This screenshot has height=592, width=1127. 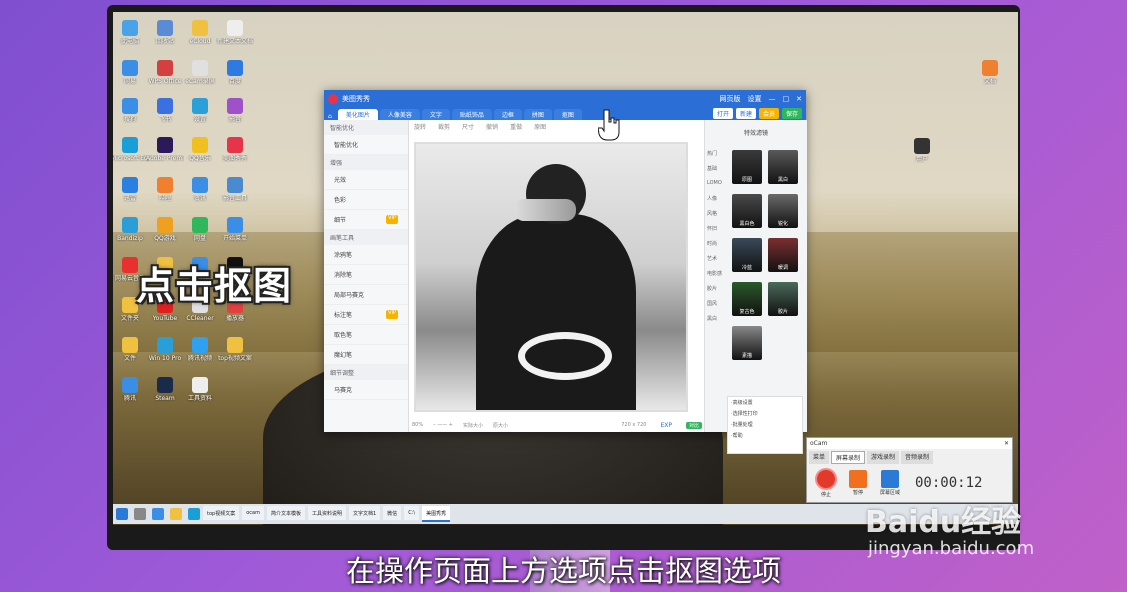 What do you see at coordinates (718, 288) in the screenshot?
I see `filter-category: 胶片` at bounding box center [718, 288].